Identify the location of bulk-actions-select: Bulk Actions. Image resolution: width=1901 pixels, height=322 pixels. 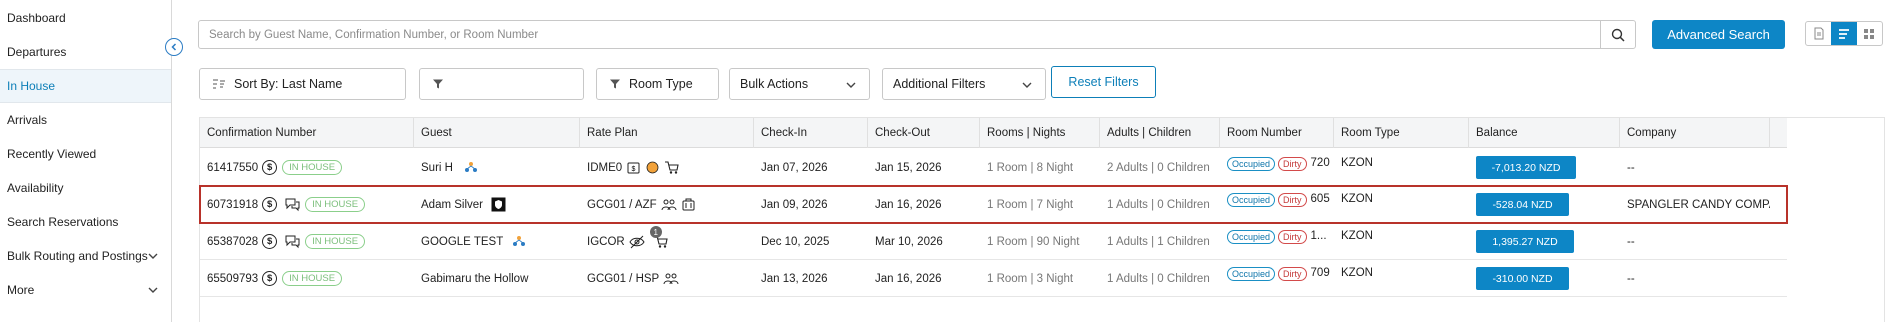
(799, 84).